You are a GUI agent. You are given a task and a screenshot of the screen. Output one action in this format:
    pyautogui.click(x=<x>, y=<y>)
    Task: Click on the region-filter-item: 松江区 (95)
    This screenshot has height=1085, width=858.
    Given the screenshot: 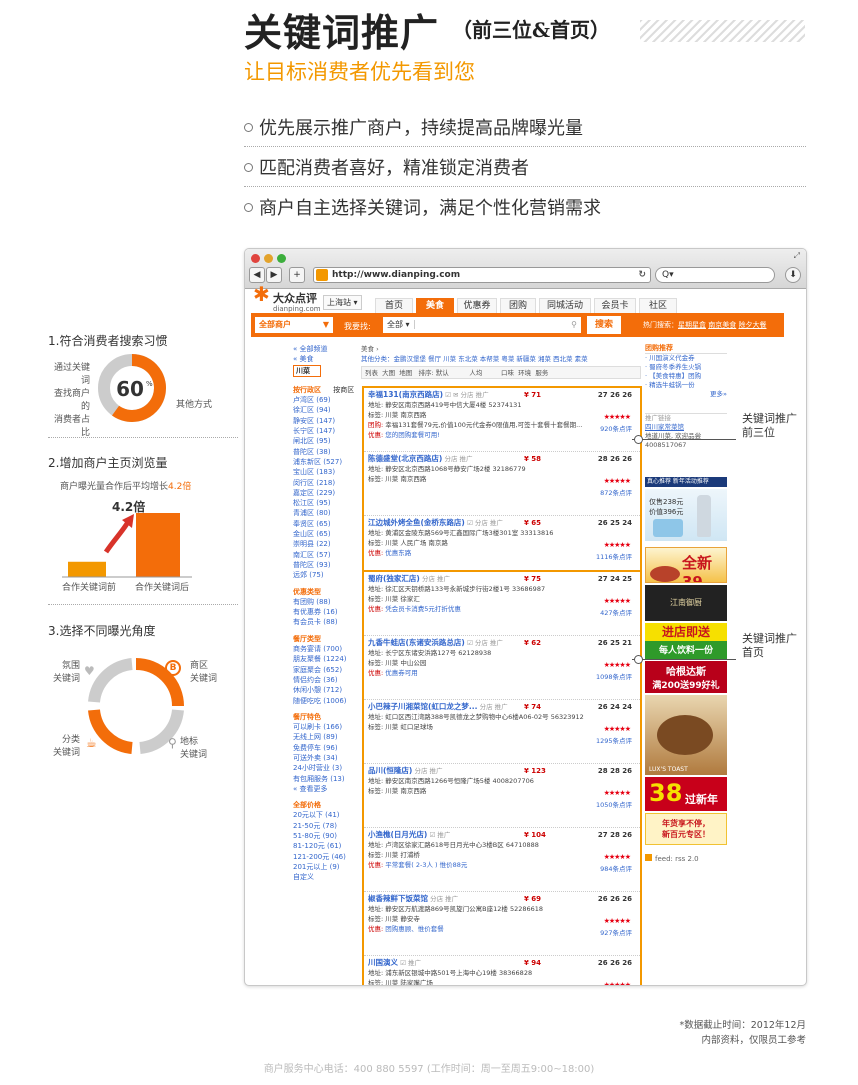 What is the action you would take?
    pyautogui.click(x=324, y=503)
    